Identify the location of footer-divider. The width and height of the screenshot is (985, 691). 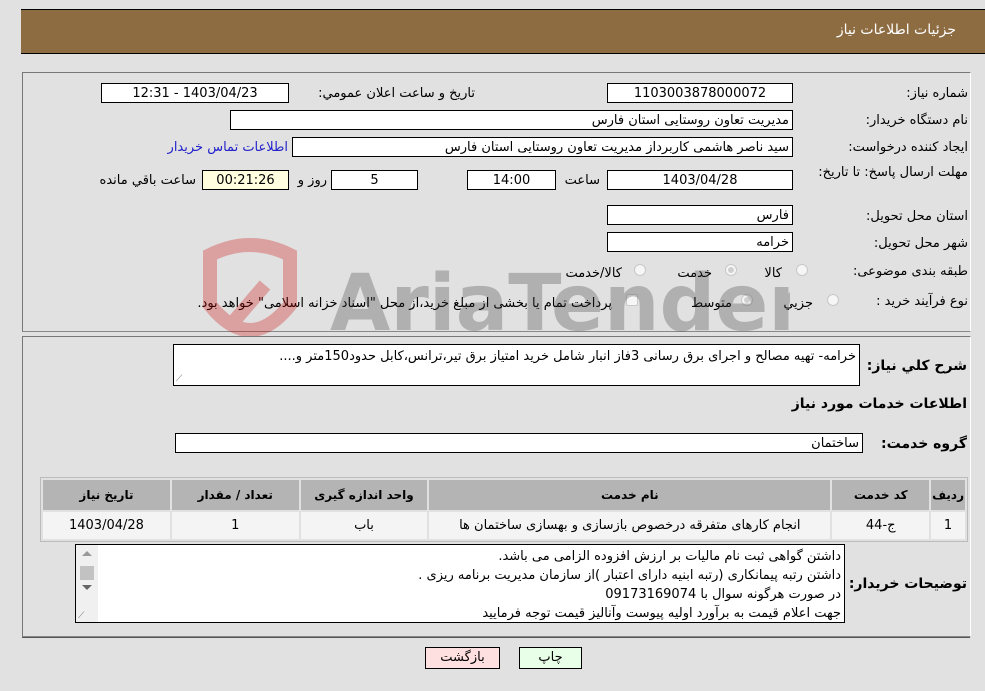
(496, 637).